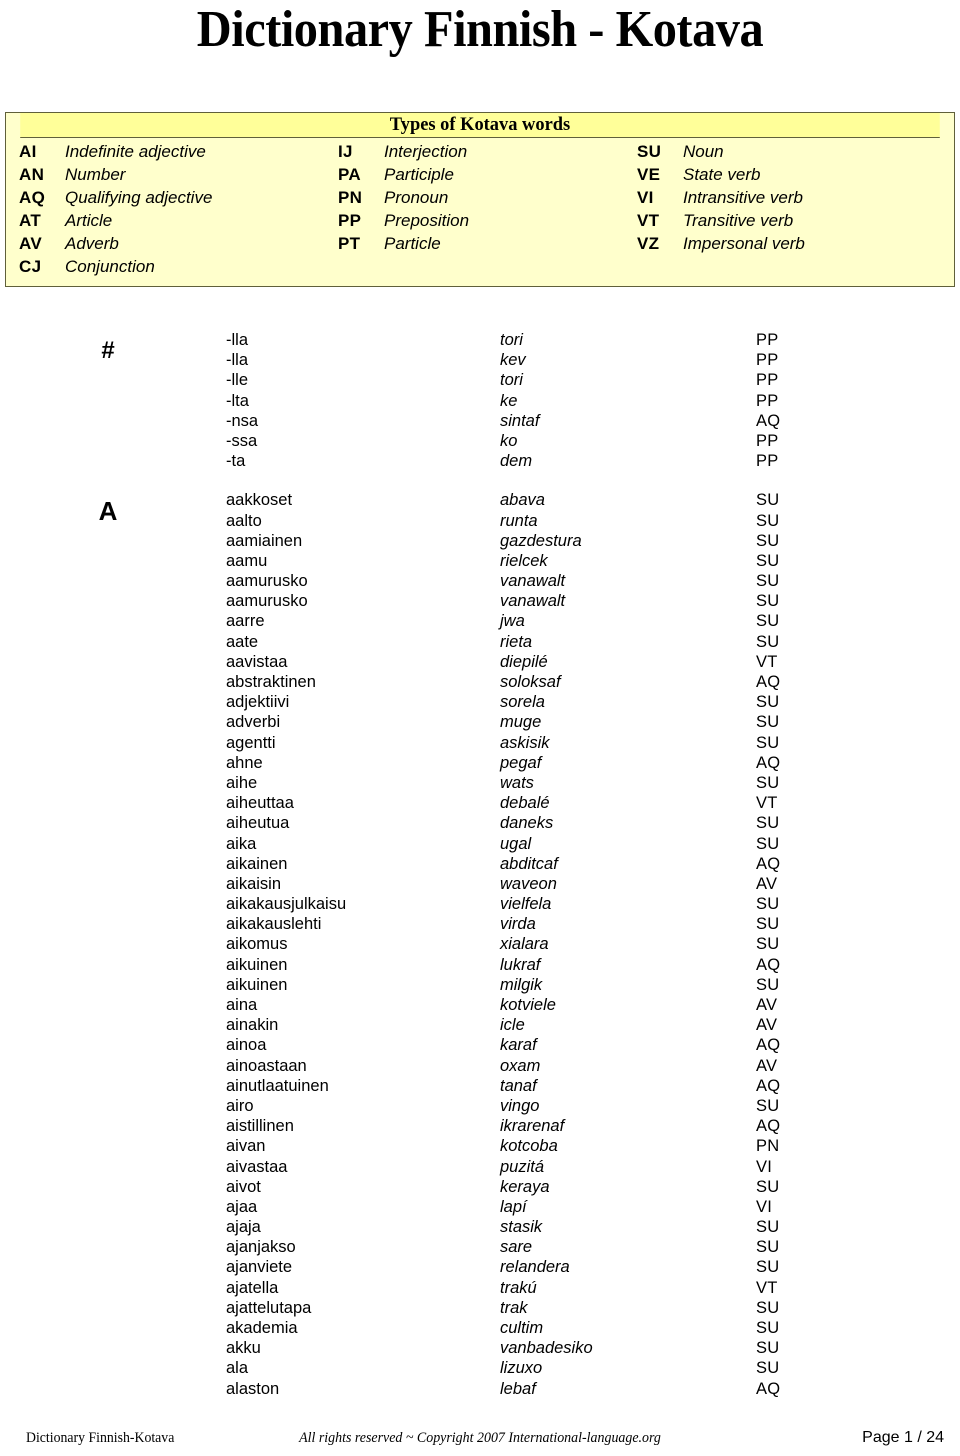 This screenshot has width=960, height=1456. What do you see at coordinates (480, 1025) in the screenshot?
I see `dictionary-entry-row: ainakin icle AV` at bounding box center [480, 1025].